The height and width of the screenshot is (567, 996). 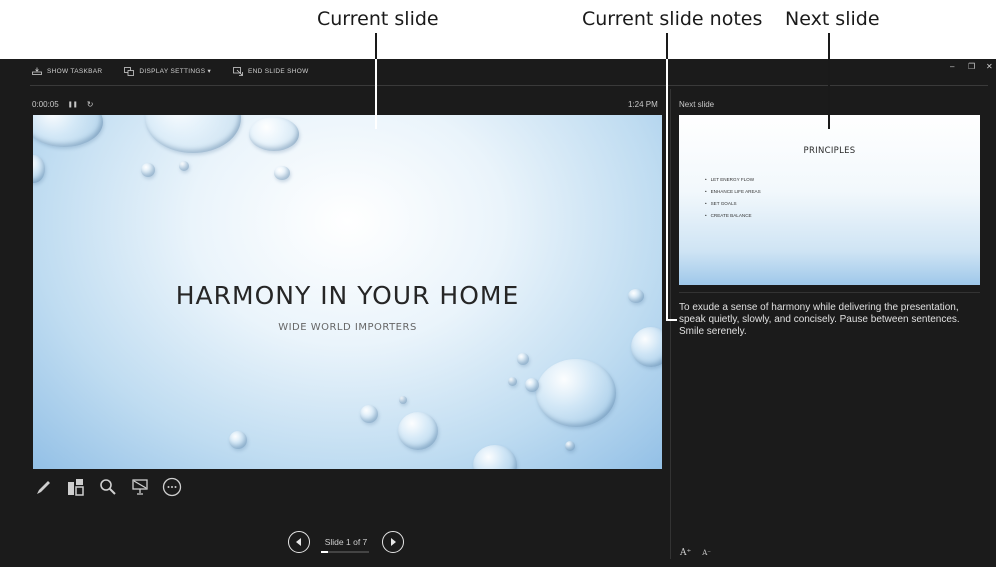 What do you see at coordinates (75, 71) in the screenshot?
I see `show-taskbar-label: SHOW TASKBAR` at bounding box center [75, 71].